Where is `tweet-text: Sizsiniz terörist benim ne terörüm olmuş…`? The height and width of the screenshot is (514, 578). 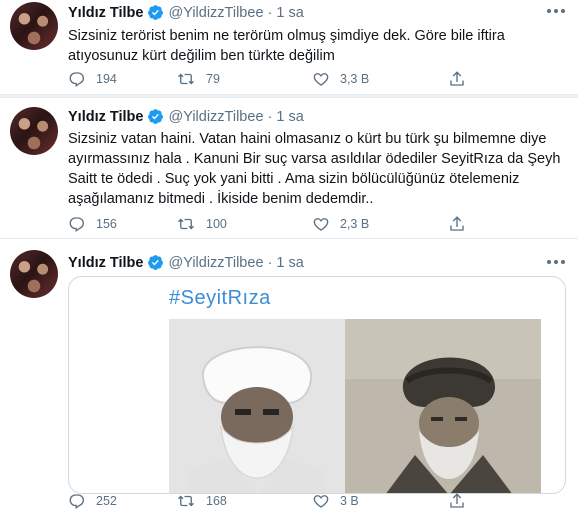 tweet-text: Sizsiniz terörist benim ne terörüm olmuş… is located at coordinates (286, 46).